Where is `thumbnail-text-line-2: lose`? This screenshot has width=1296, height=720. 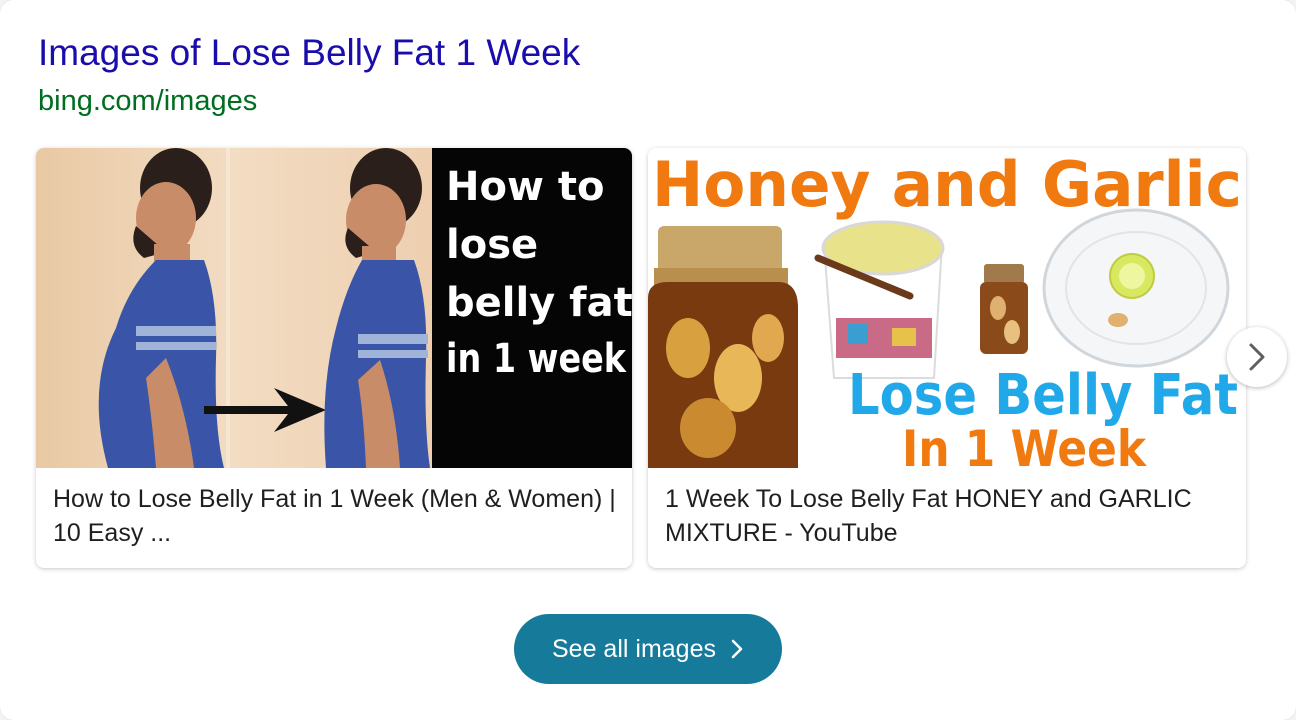
thumbnail-text-line-2: lose is located at coordinates (492, 245).